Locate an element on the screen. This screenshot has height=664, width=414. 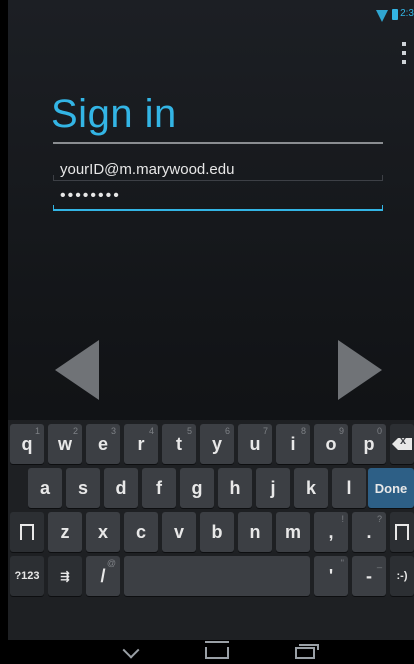
back-icon is located at coordinates (131, 650).